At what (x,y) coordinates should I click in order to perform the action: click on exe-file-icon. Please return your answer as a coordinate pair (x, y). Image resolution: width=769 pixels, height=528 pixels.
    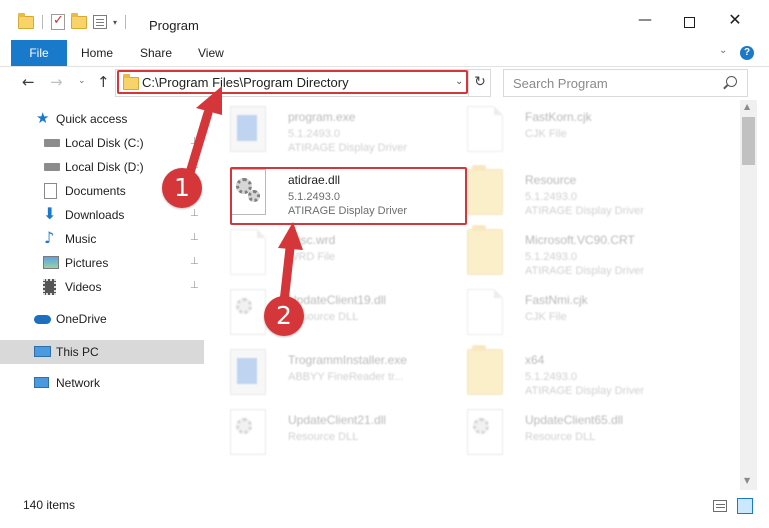
    Looking at the image, I should click on (248, 129).